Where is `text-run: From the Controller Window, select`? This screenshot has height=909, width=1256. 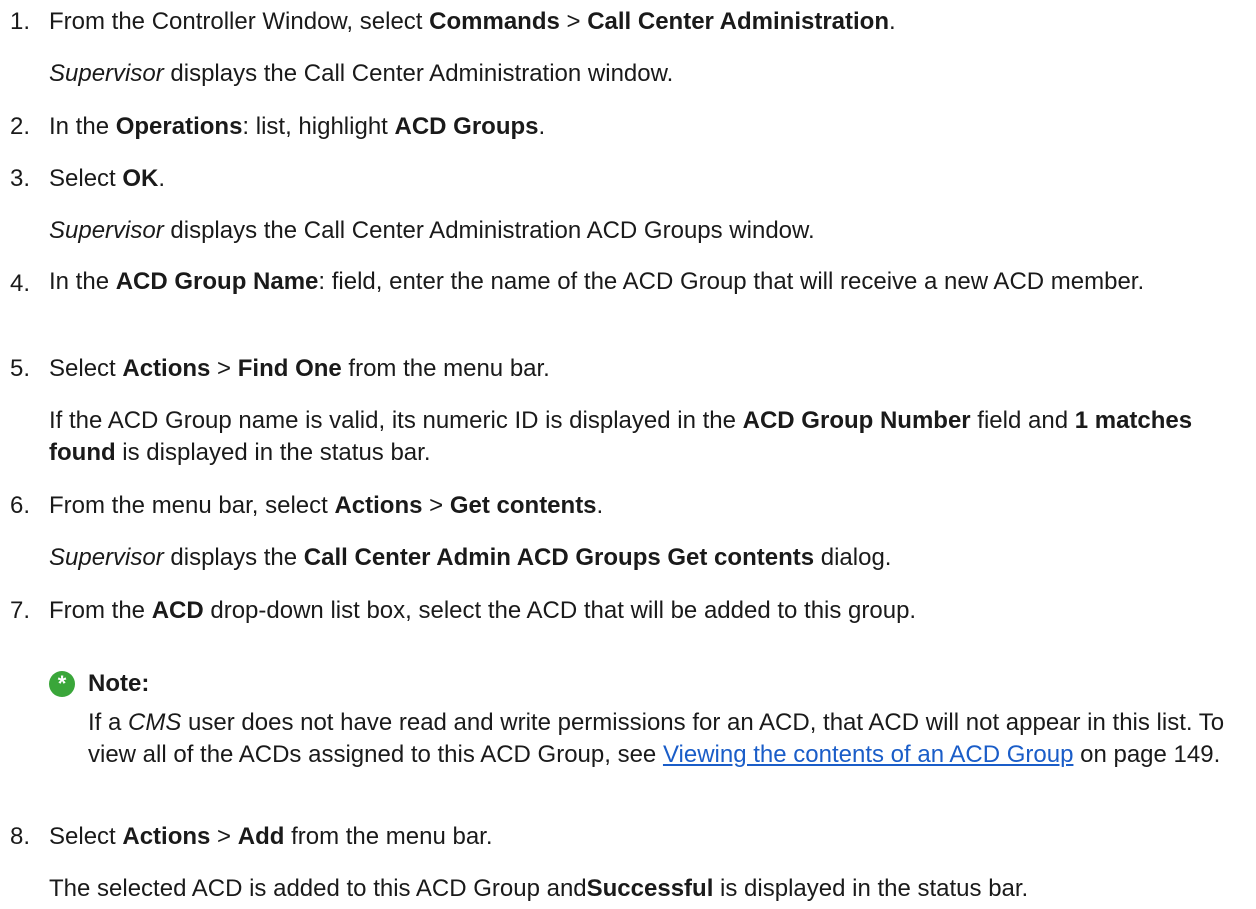 text-run: From the Controller Window, select is located at coordinates (239, 21).